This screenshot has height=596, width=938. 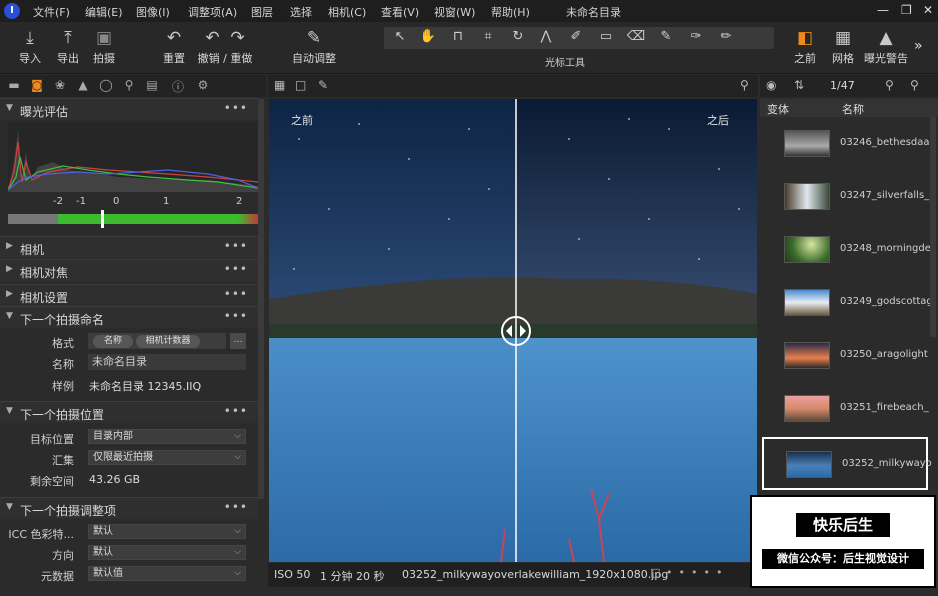 What do you see at coordinates (347, 12) in the screenshot?
I see `menu-camera: 相机(C)` at bounding box center [347, 12].